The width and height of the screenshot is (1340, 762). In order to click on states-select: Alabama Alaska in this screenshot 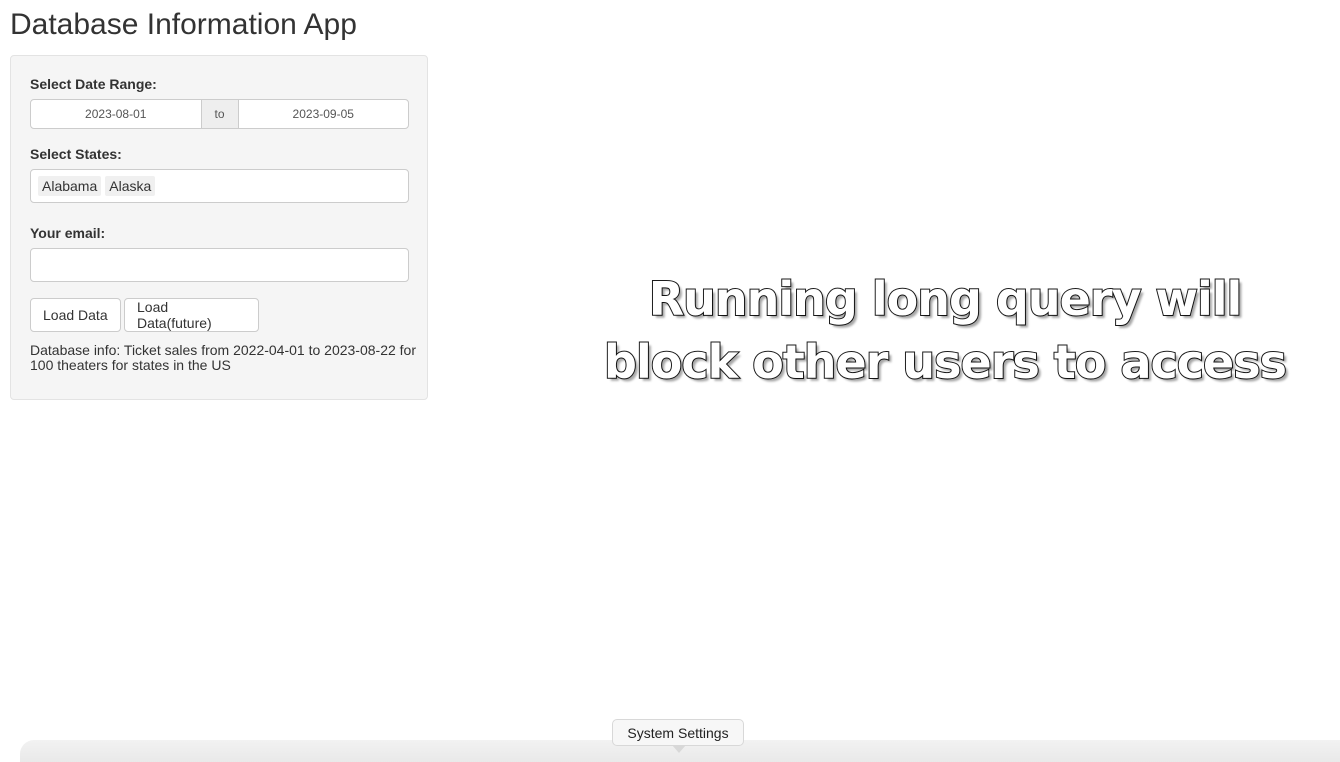, I will do `click(219, 186)`.